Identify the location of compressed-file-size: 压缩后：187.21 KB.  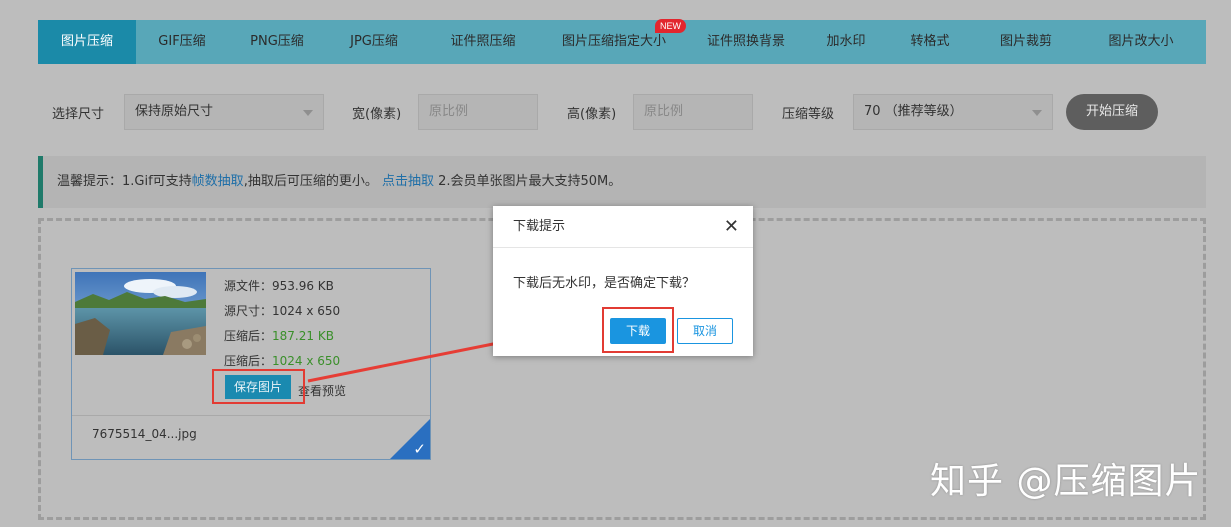
(279, 335).